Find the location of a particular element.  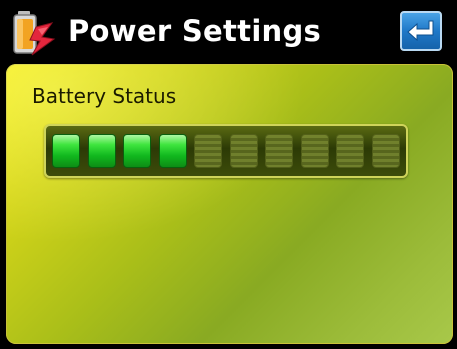

battery-power-icon is located at coordinates (34, 33).